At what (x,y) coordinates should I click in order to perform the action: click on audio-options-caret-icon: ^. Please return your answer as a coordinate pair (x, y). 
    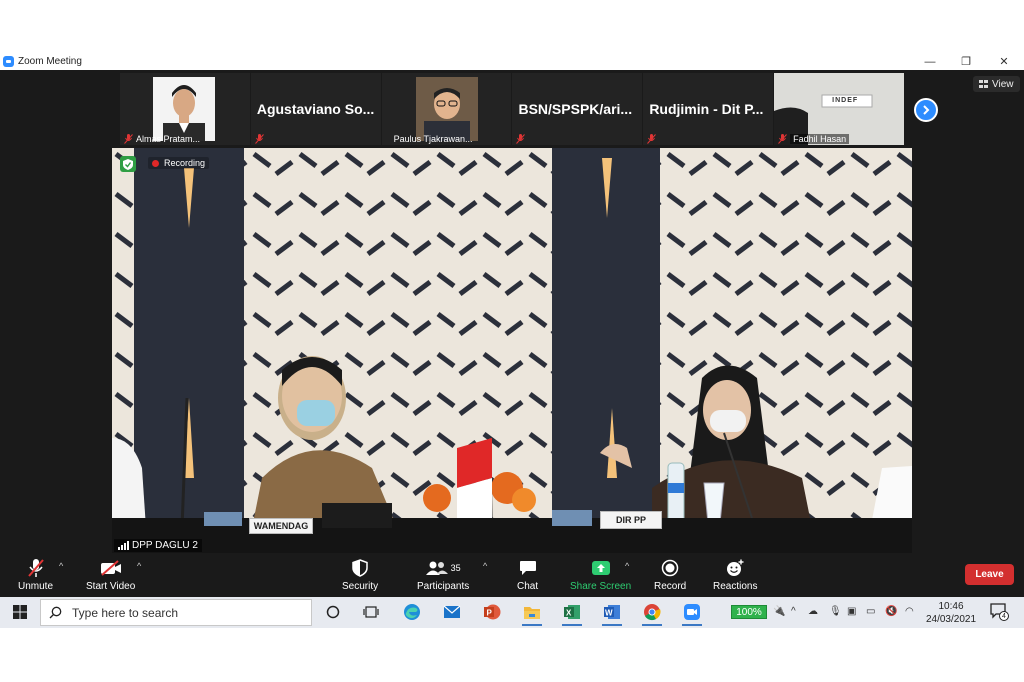
    Looking at the image, I should click on (61, 566).